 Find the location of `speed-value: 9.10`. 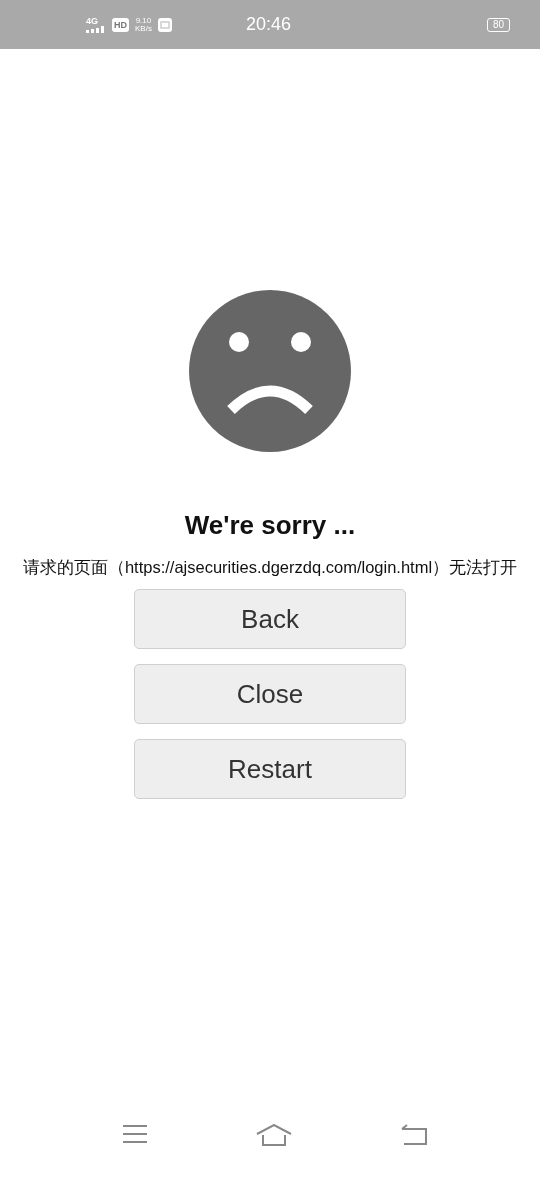

speed-value: 9.10 is located at coordinates (143, 20).